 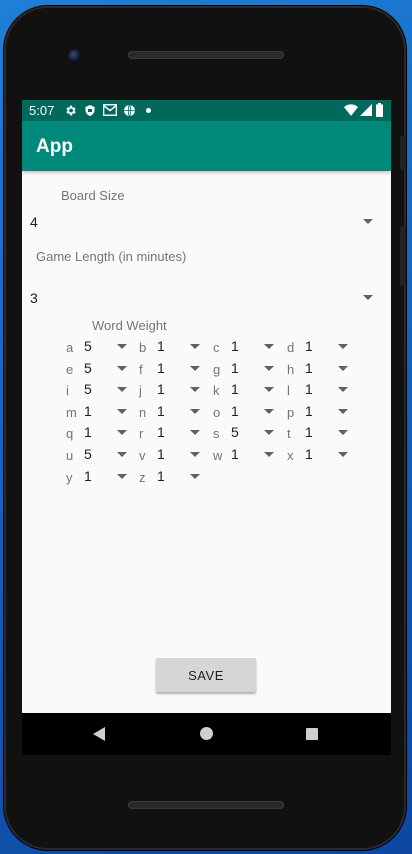 I want to click on weight-spinner-l: l1, so click(x=319, y=390).